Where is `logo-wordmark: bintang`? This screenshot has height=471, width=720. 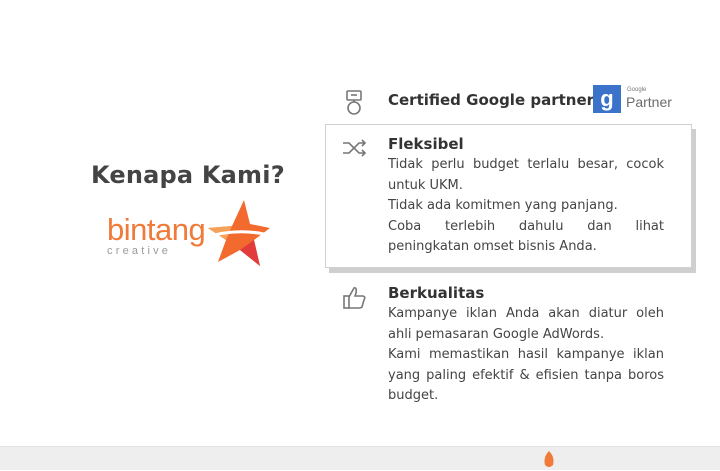 logo-wordmark: bintang is located at coordinates (156, 229).